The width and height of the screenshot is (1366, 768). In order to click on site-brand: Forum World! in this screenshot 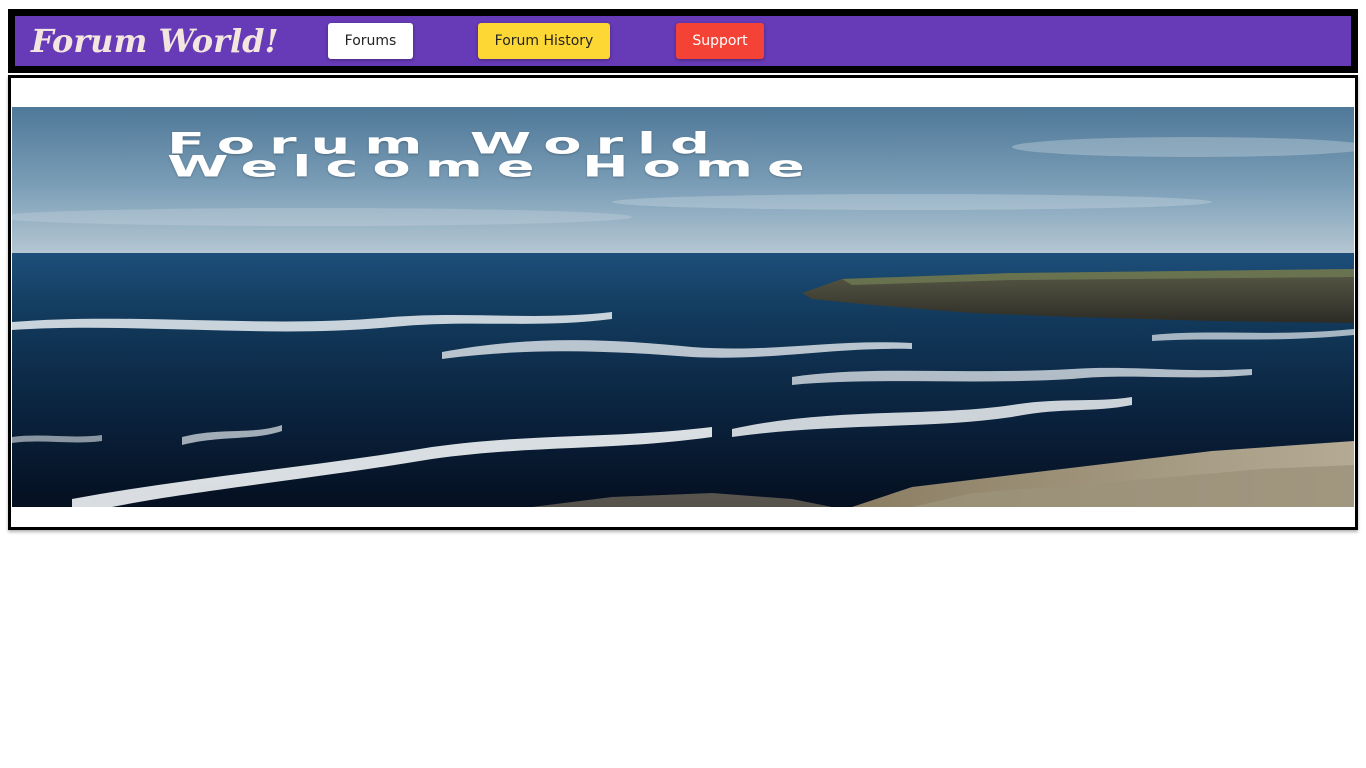, I will do `click(155, 41)`.